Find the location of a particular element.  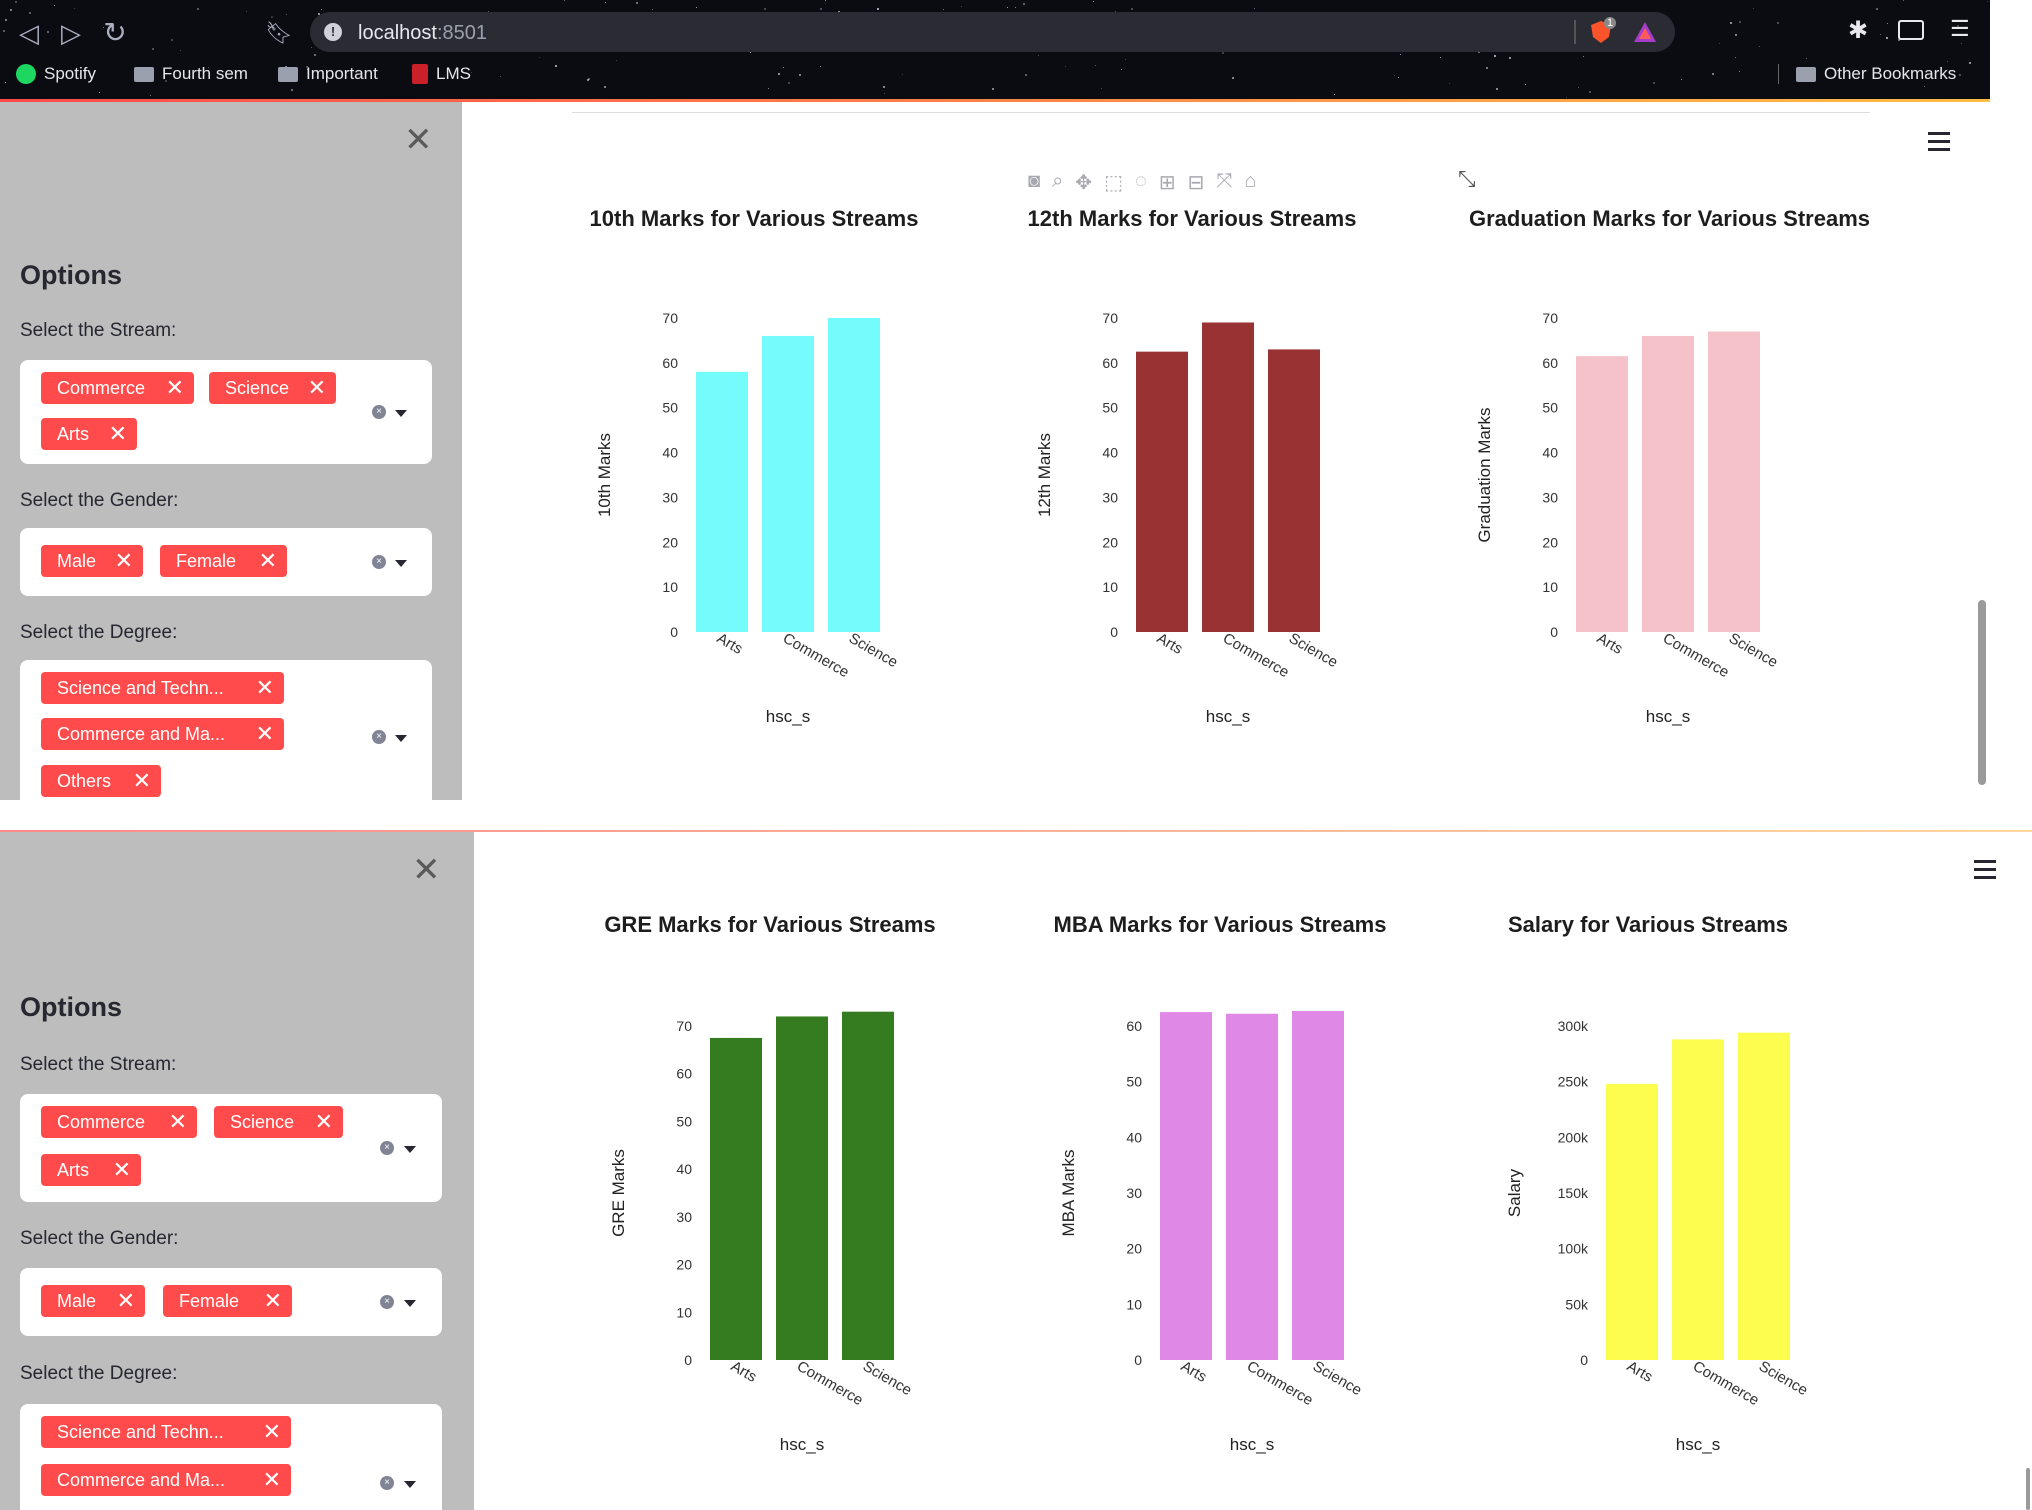

x-tick-label: Arts is located at coordinates (1194, 1372).